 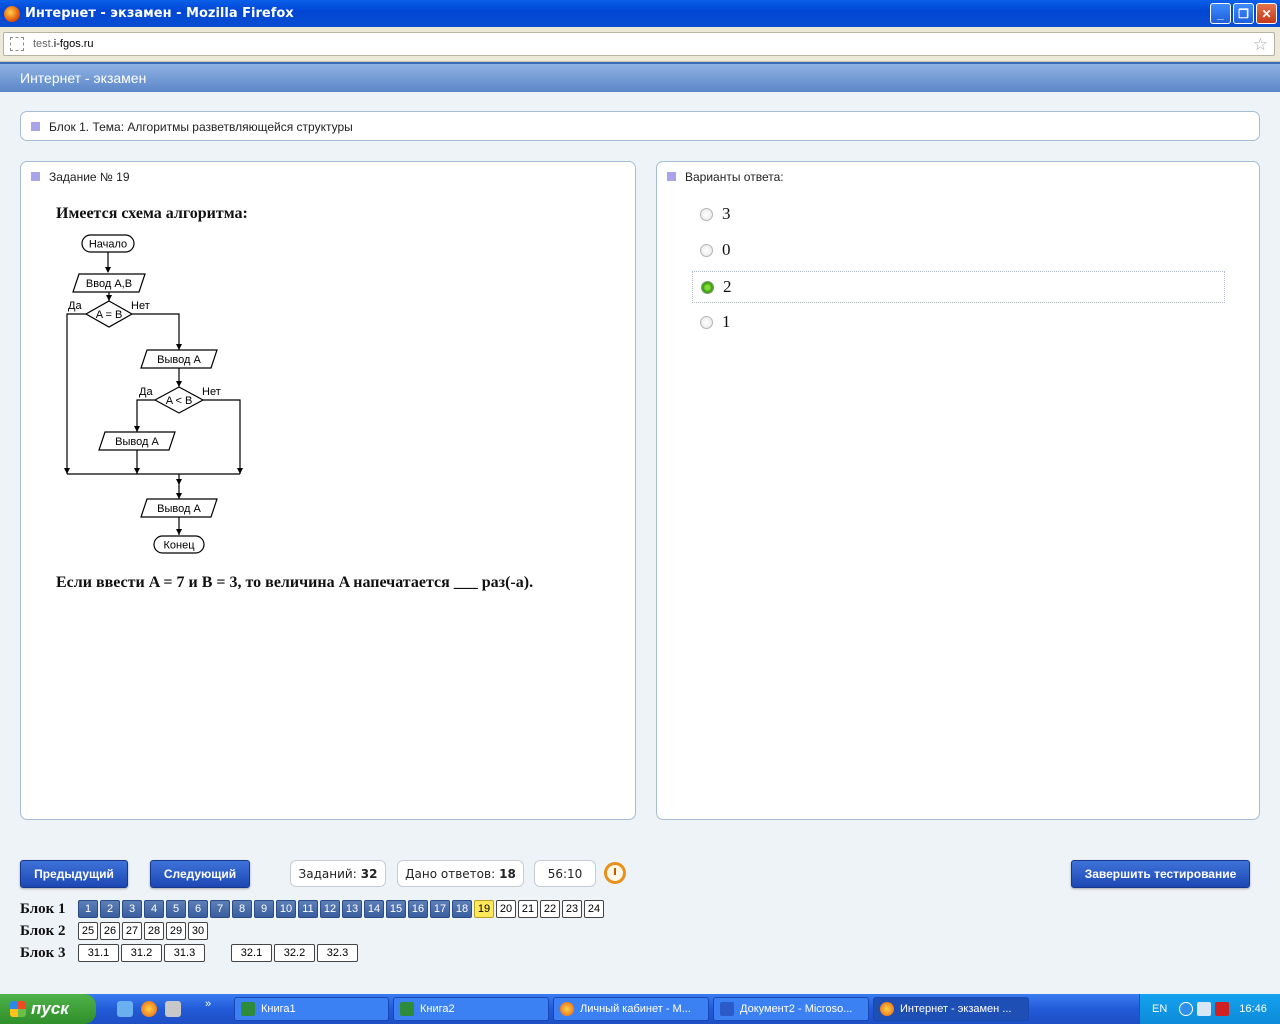 What do you see at coordinates (727, 1009) in the screenshot?
I see `word-icon` at bounding box center [727, 1009].